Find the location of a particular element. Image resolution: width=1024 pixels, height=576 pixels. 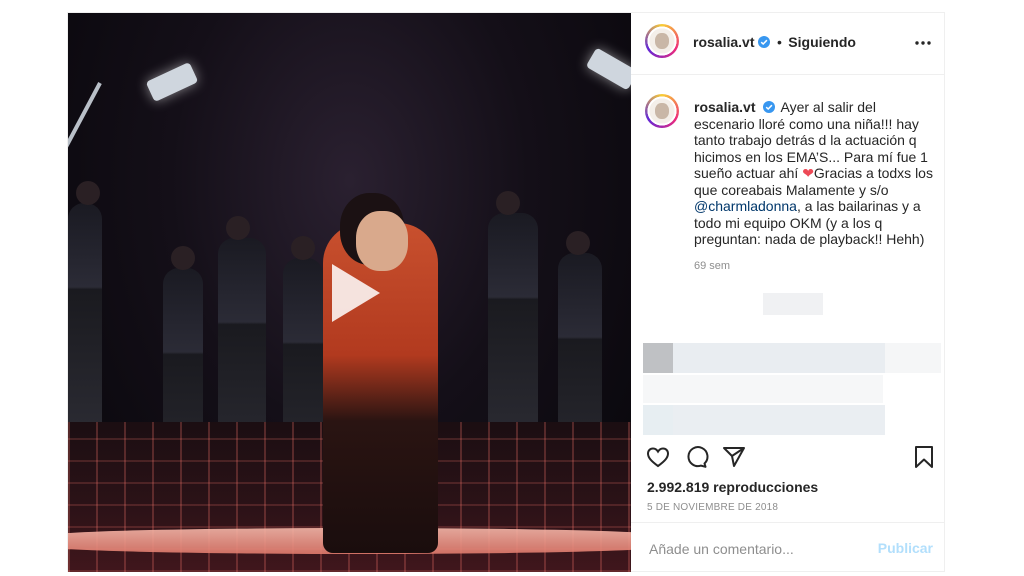

view-count: 2.992.819 reproducciones is located at coordinates (732, 487).